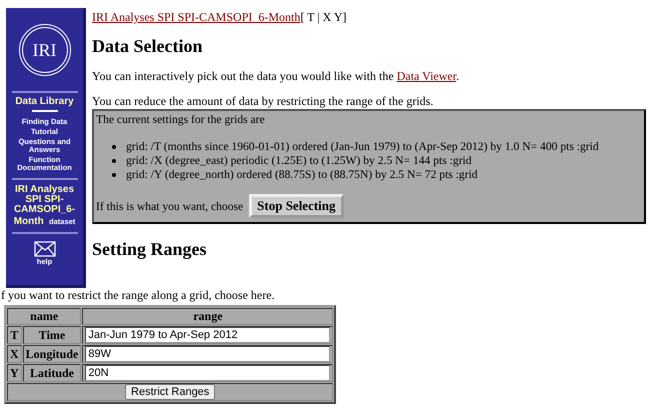 This screenshot has width=648, height=414. What do you see at coordinates (207, 335) in the screenshot?
I see `range-field: Jan-Jun 1979 to Apr-Sep 2012` at bounding box center [207, 335].